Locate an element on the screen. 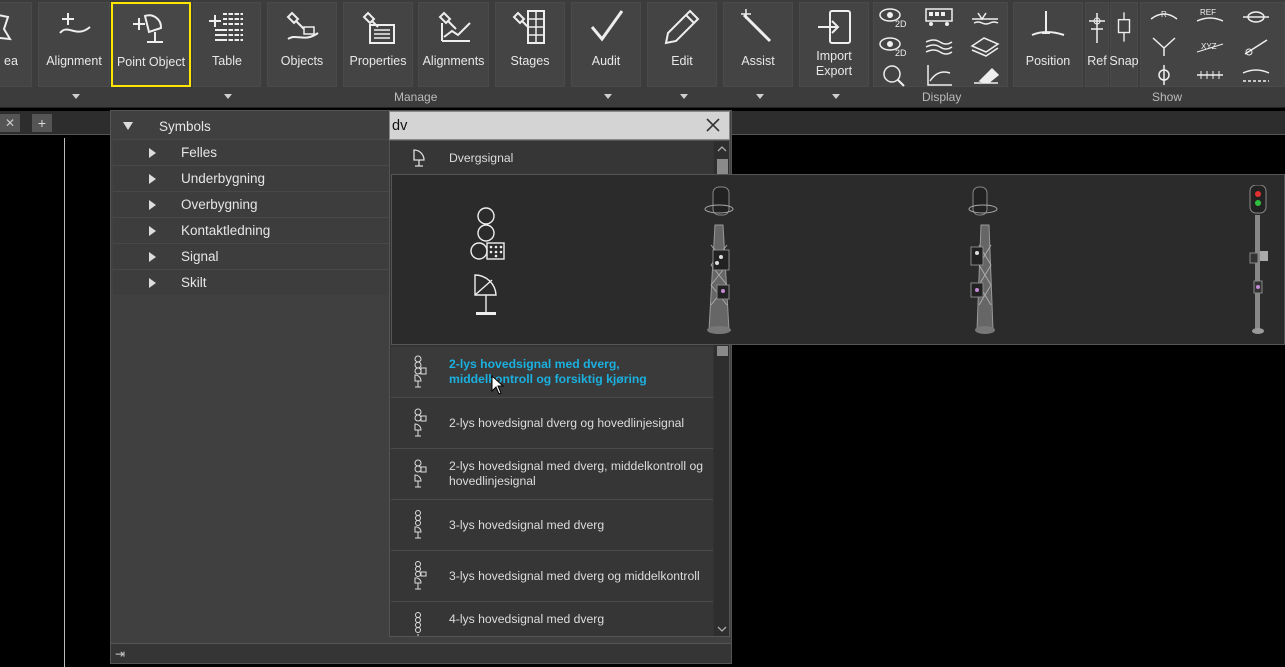  clear-search-icon is located at coordinates (713, 125).